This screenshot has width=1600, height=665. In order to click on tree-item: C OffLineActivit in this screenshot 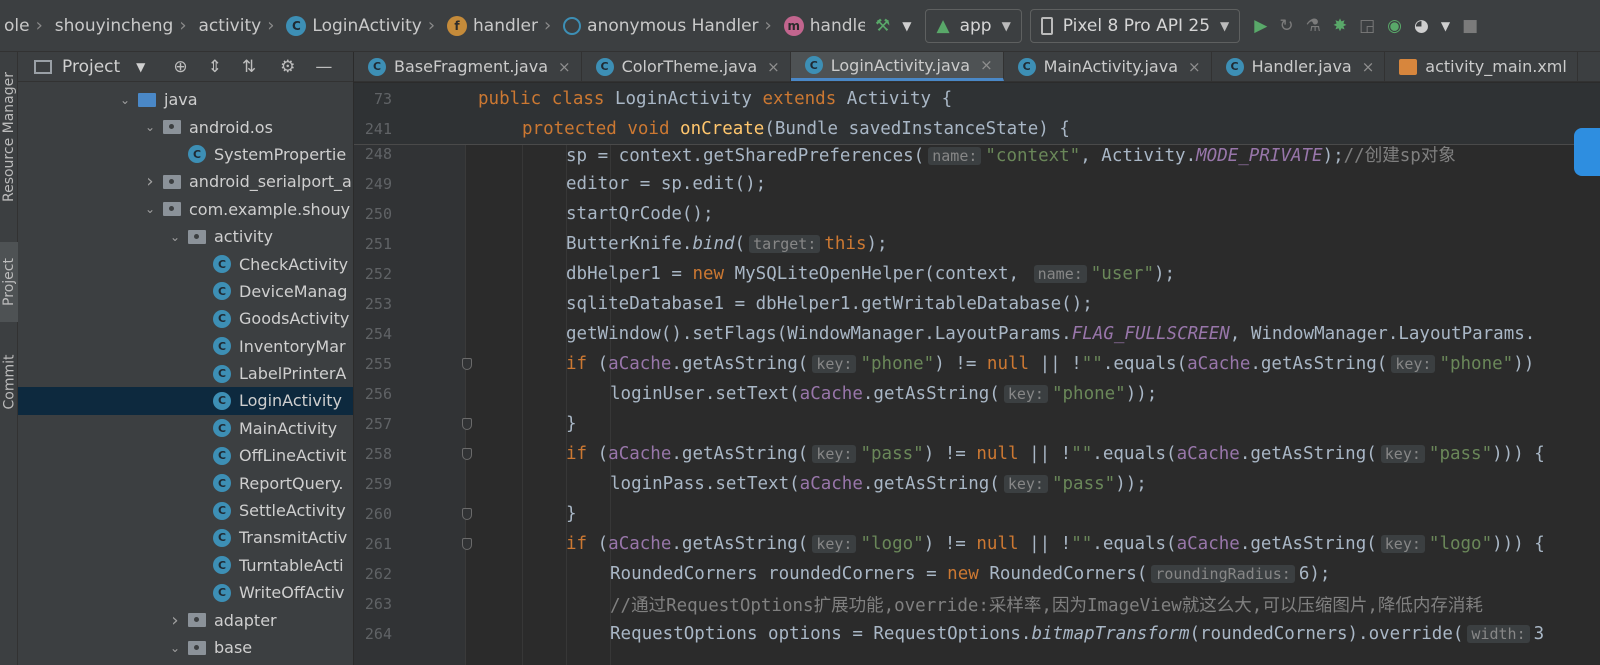, I will do `click(185, 455)`.